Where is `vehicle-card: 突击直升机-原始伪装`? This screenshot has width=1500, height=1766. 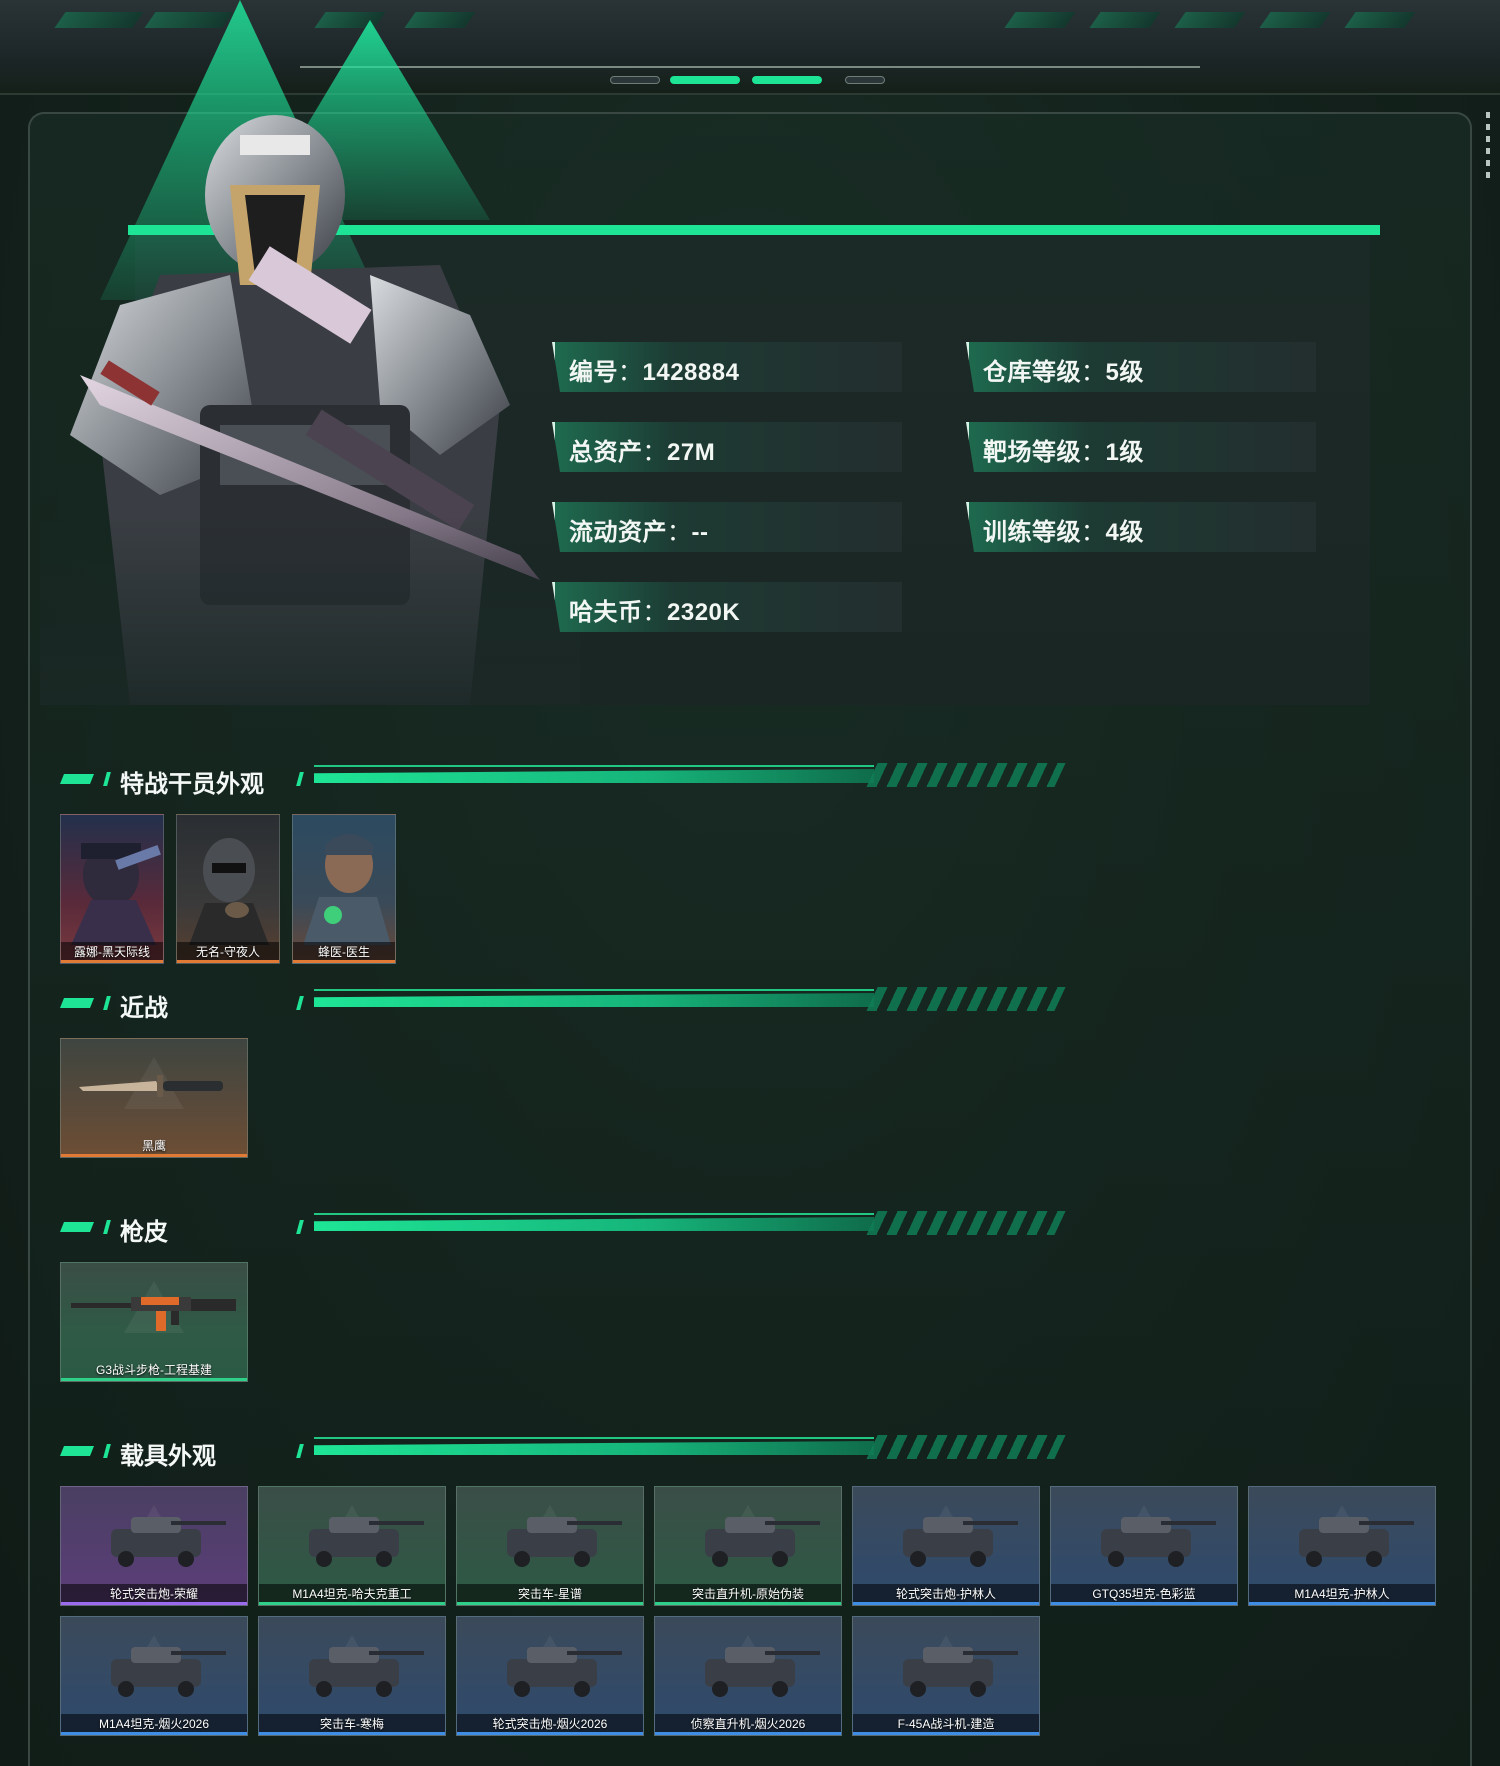
vehicle-card: 突击直升机-原始伪装 is located at coordinates (748, 1546).